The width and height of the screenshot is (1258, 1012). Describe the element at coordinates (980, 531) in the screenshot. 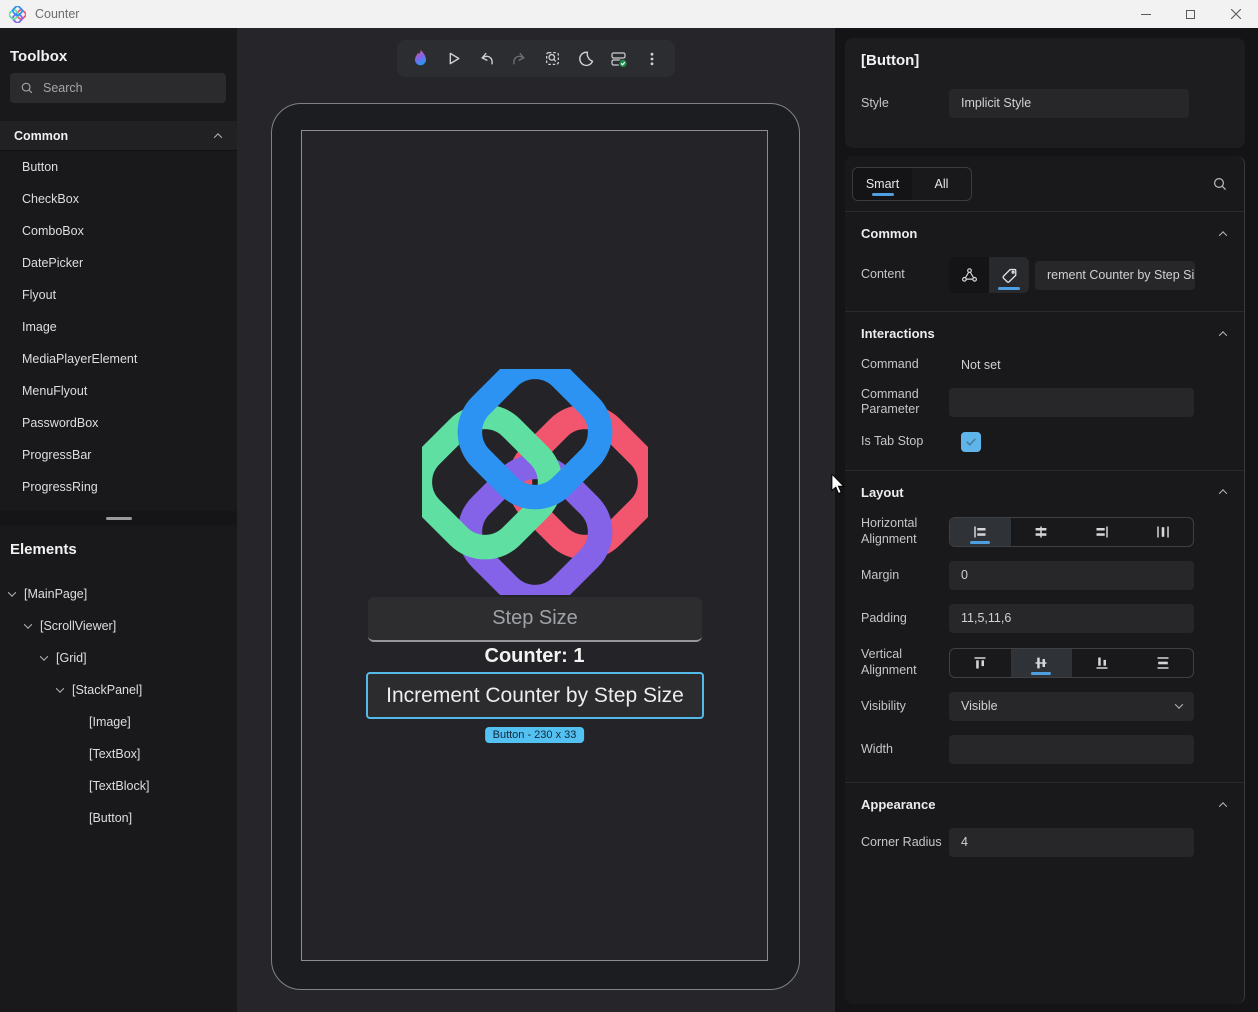

I see `h-align-left-button` at that location.